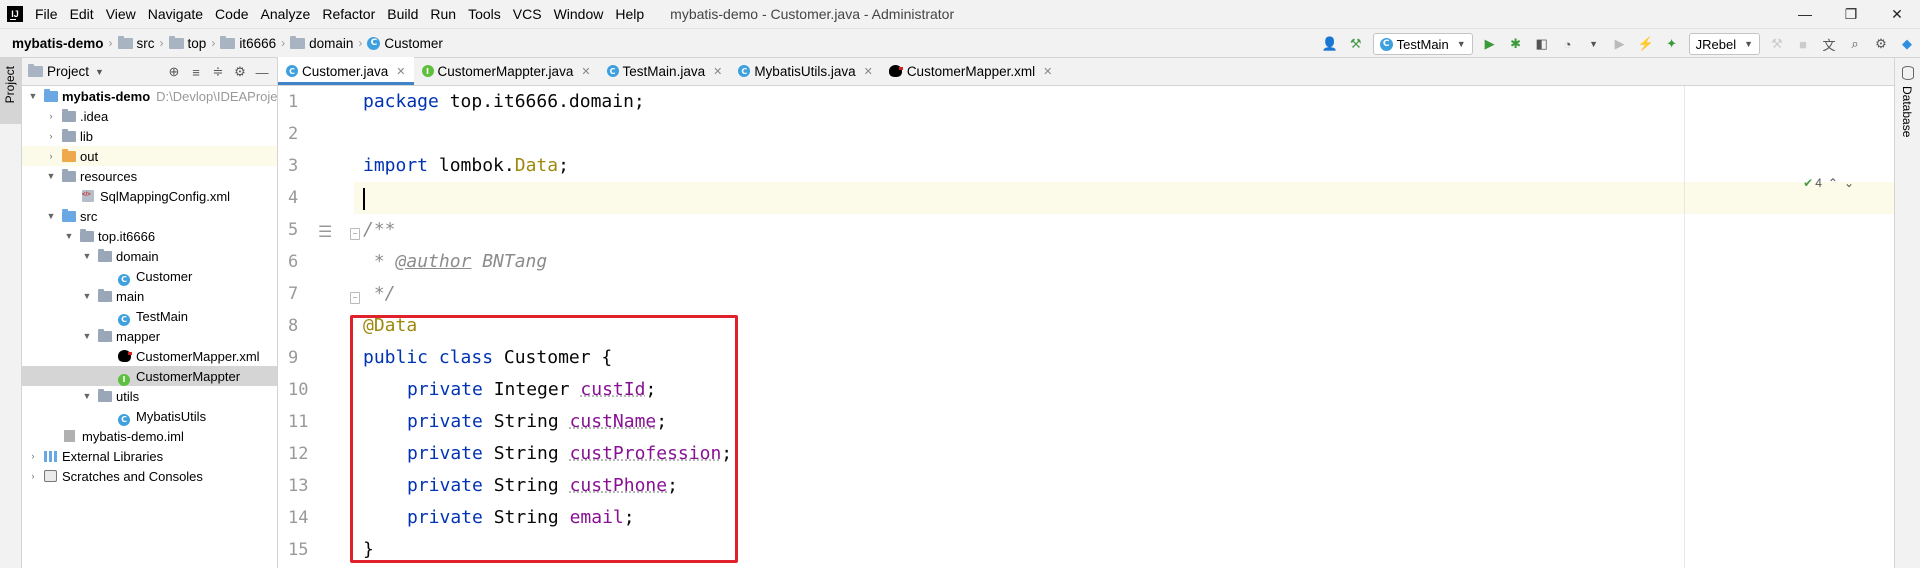 Image resolution: width=1920 pixels, height=568 pixels. Describe the element at coordinates (1672, 44) in the screenshot. I see `jrebel-debug-icon: ✦` at that location.